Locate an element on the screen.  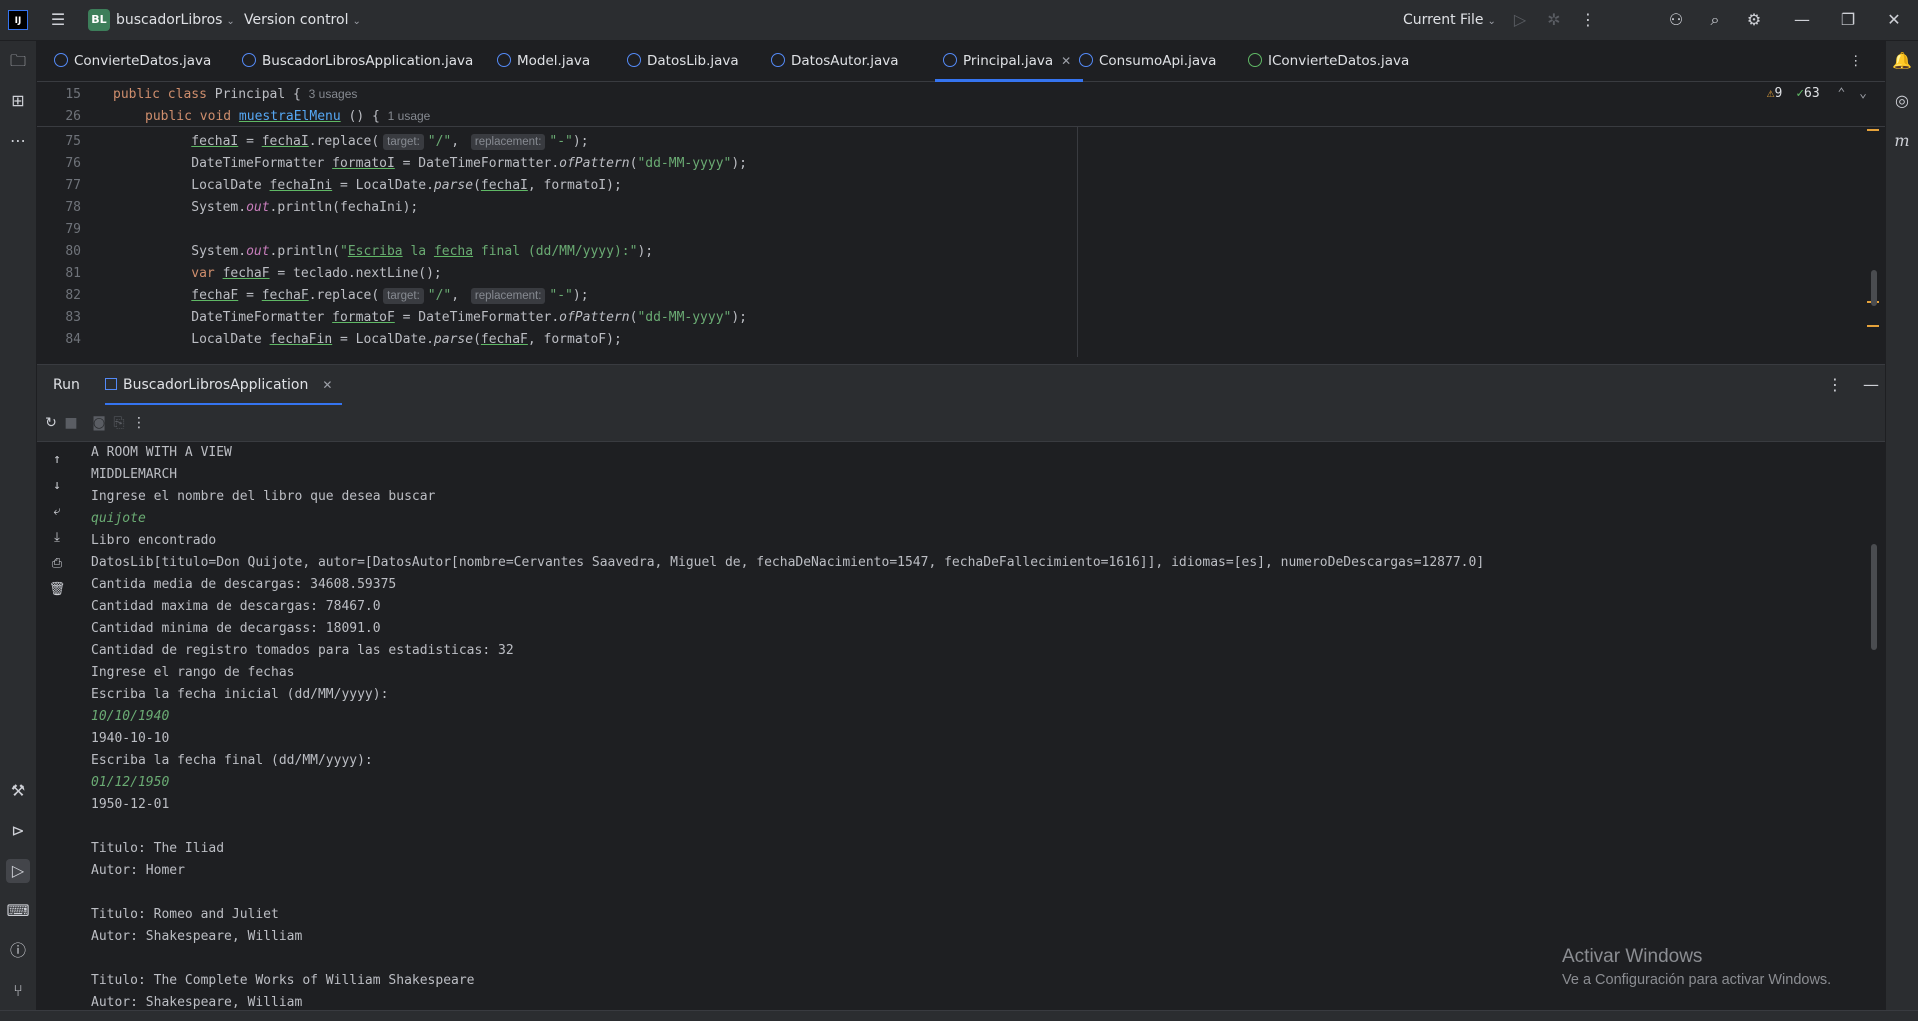
tab-datos-lib: DatosLib.java is located at coordinates (683, 61).